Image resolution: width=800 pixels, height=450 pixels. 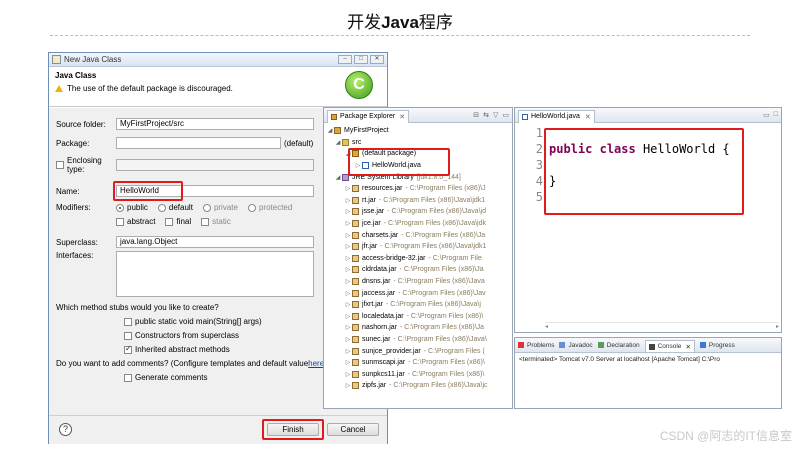 I want to click on main-method-checkbox, so click(x=128, y=321).